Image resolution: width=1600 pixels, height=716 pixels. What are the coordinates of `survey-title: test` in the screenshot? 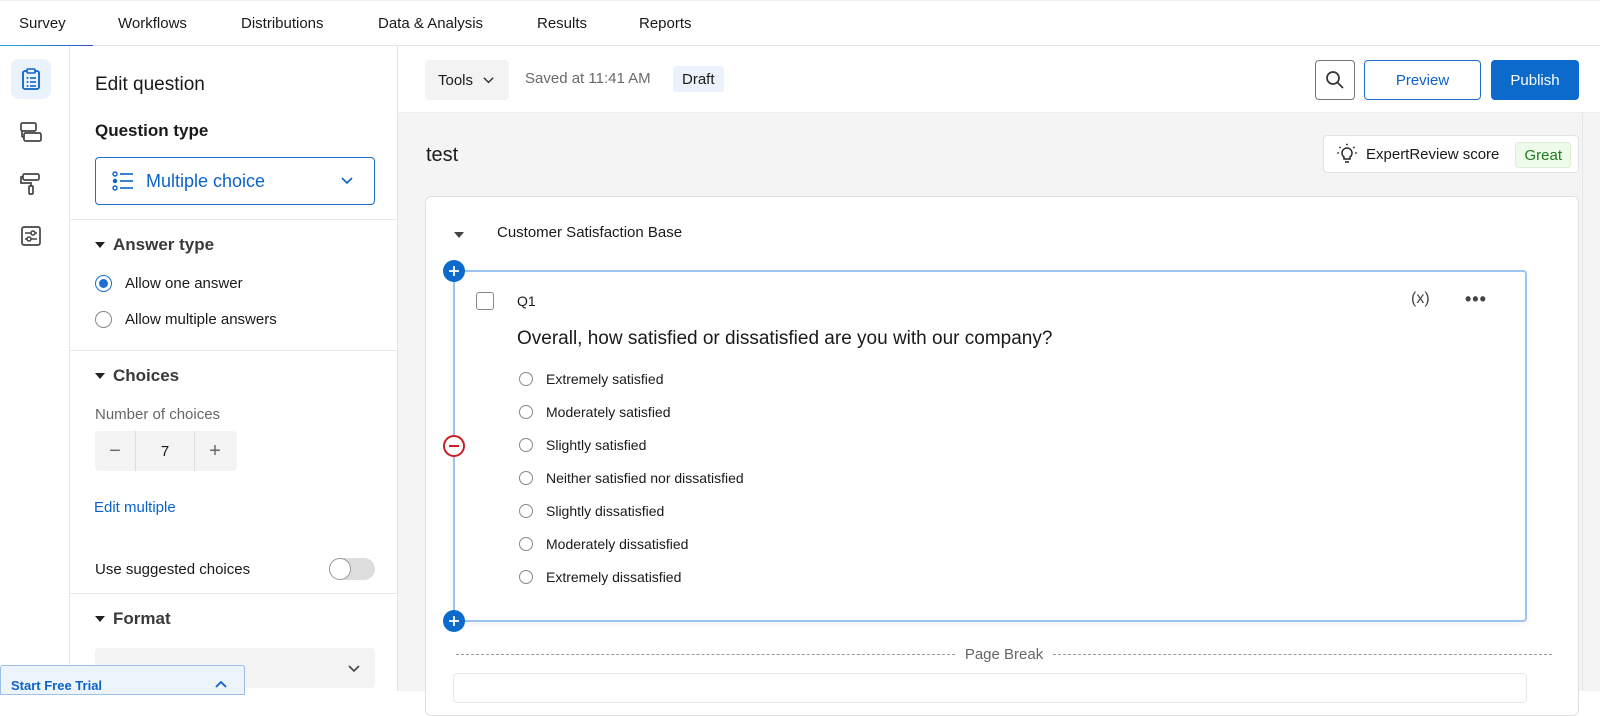 It's located at (442, 155).